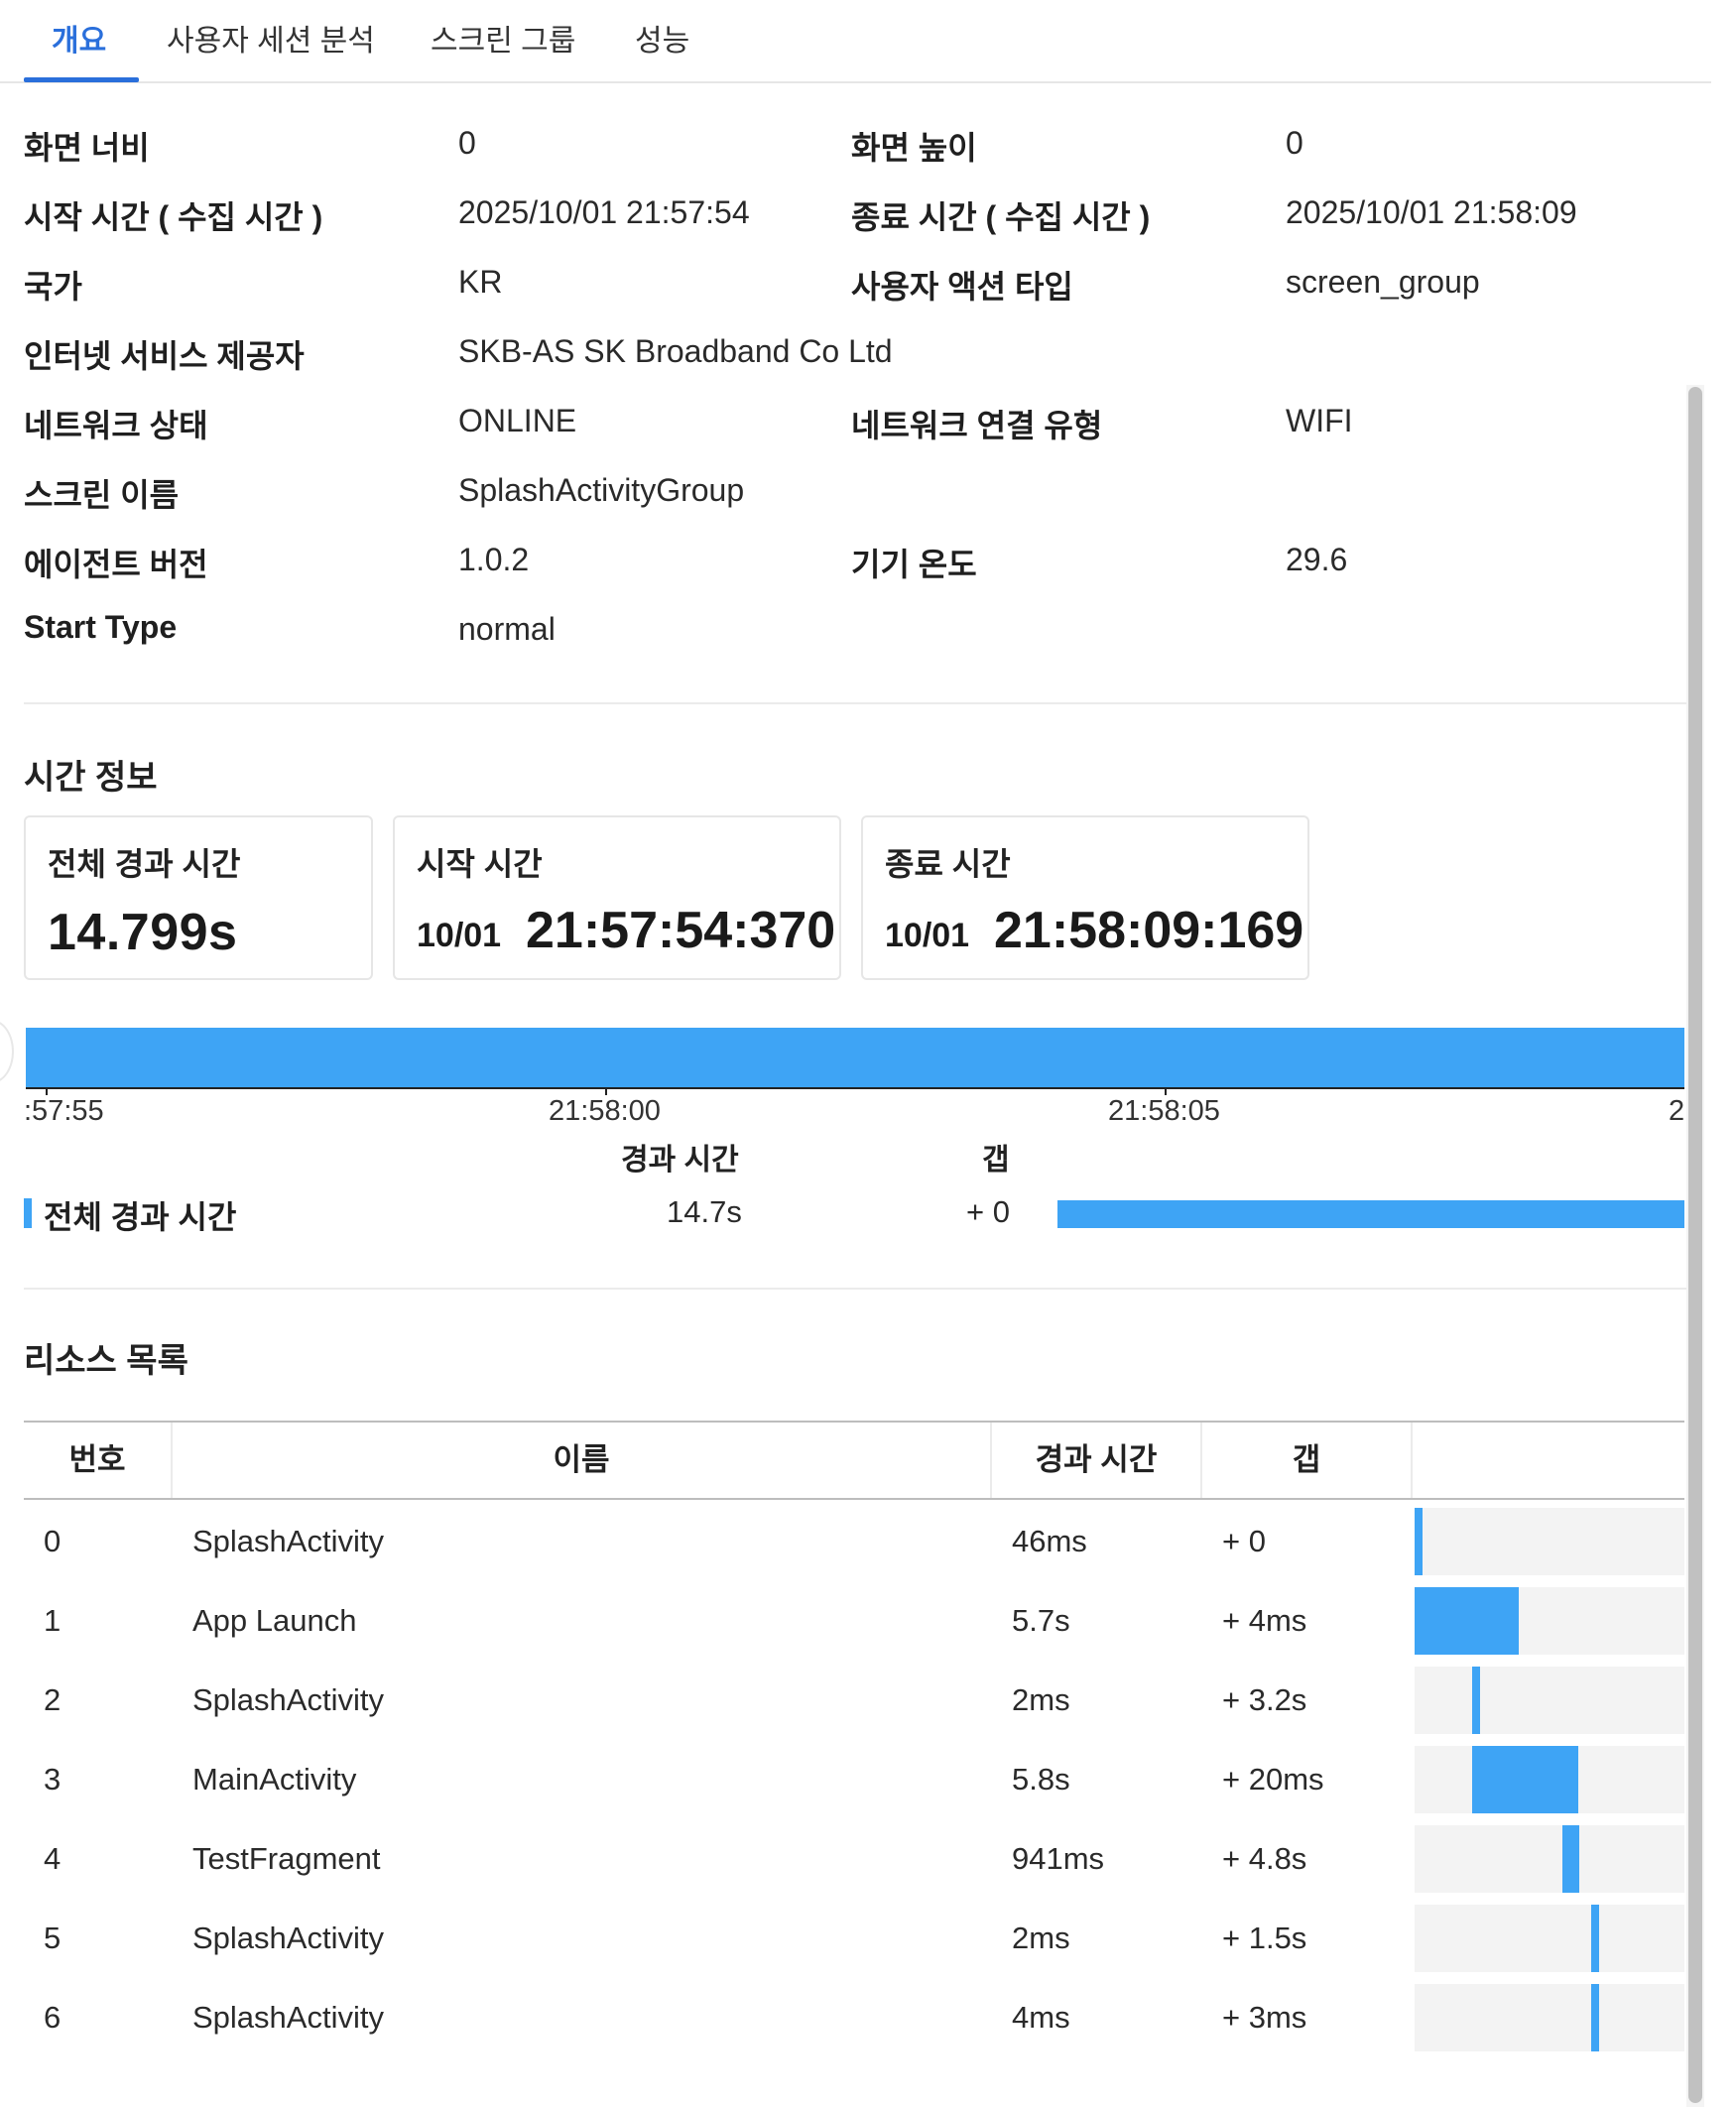 The height and width of the screenshot is (2107, 1736). I want to click on isp-label: 인터넷 서비스 제공자, so click(164, 356).